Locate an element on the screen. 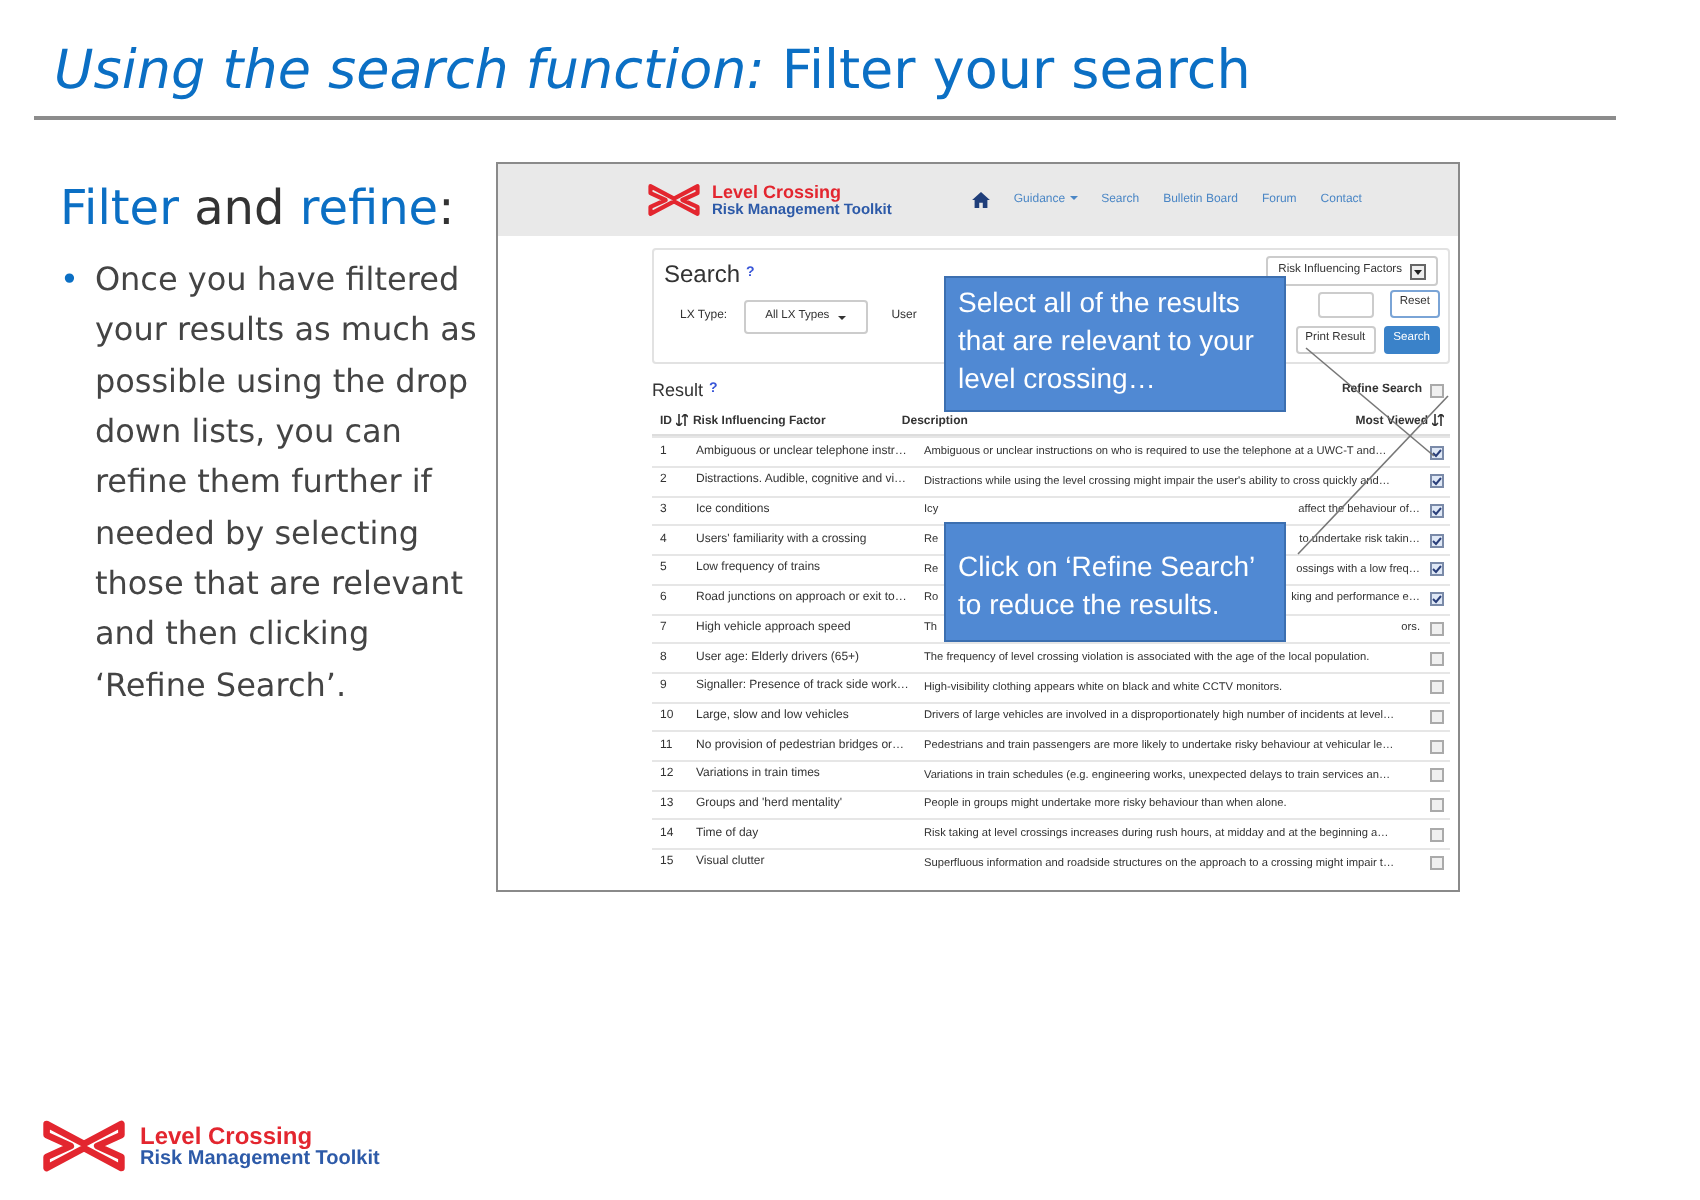  logo-tagline: Risk Management Toolkit is located at coordinates (260, 1158).